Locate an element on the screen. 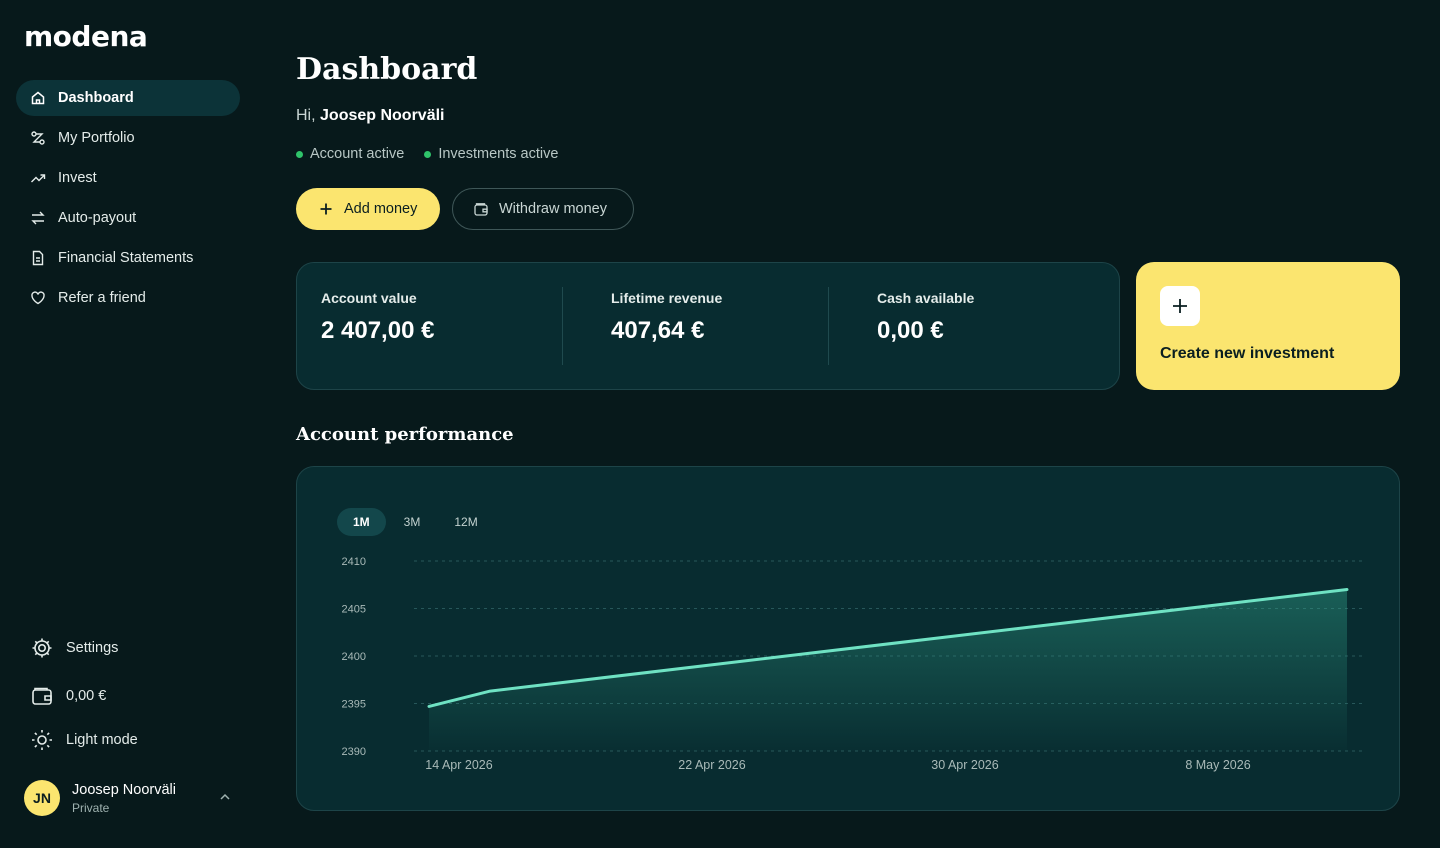  x-tick-label: 8 May 2026 is located at coordinates (1217, 765).